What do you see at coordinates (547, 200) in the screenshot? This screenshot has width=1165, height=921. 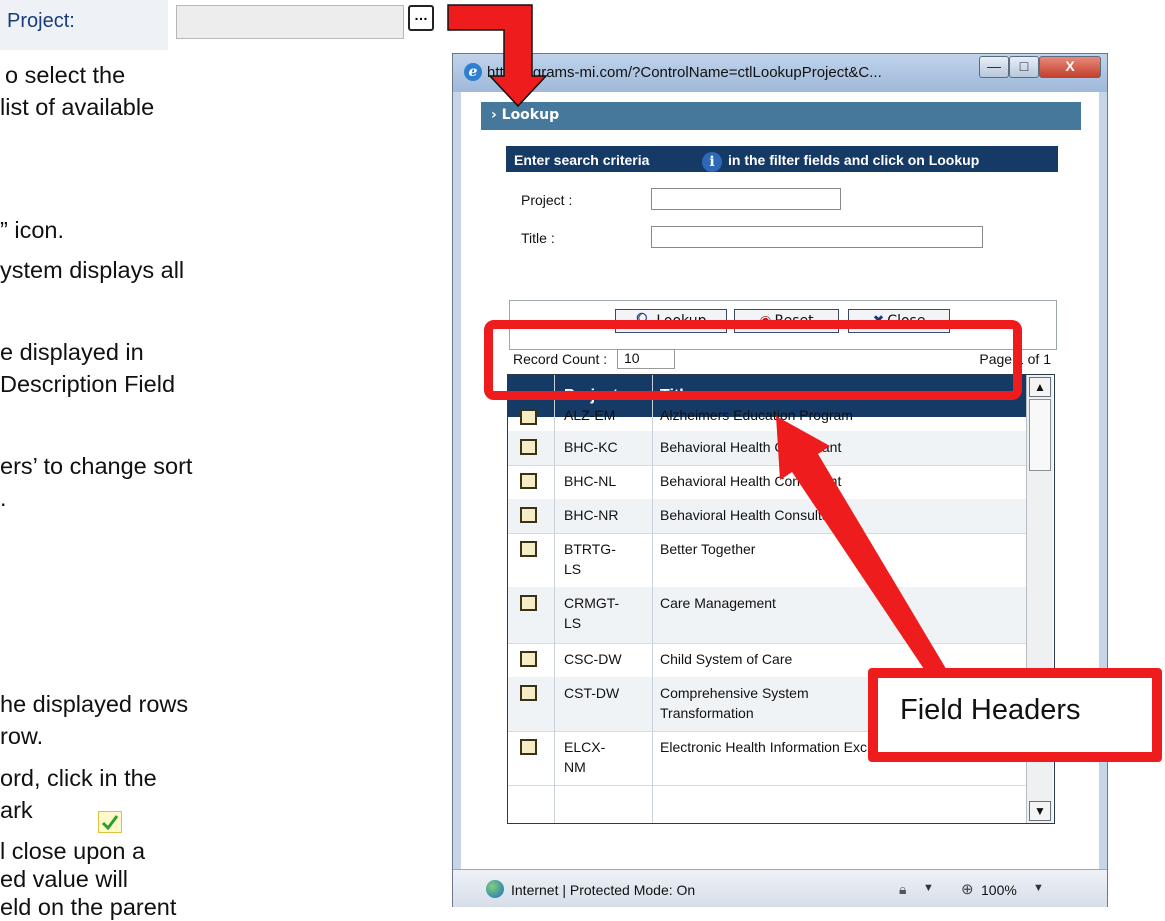 I see `project-filter-label: Project :` at bounding box center [547, 200].